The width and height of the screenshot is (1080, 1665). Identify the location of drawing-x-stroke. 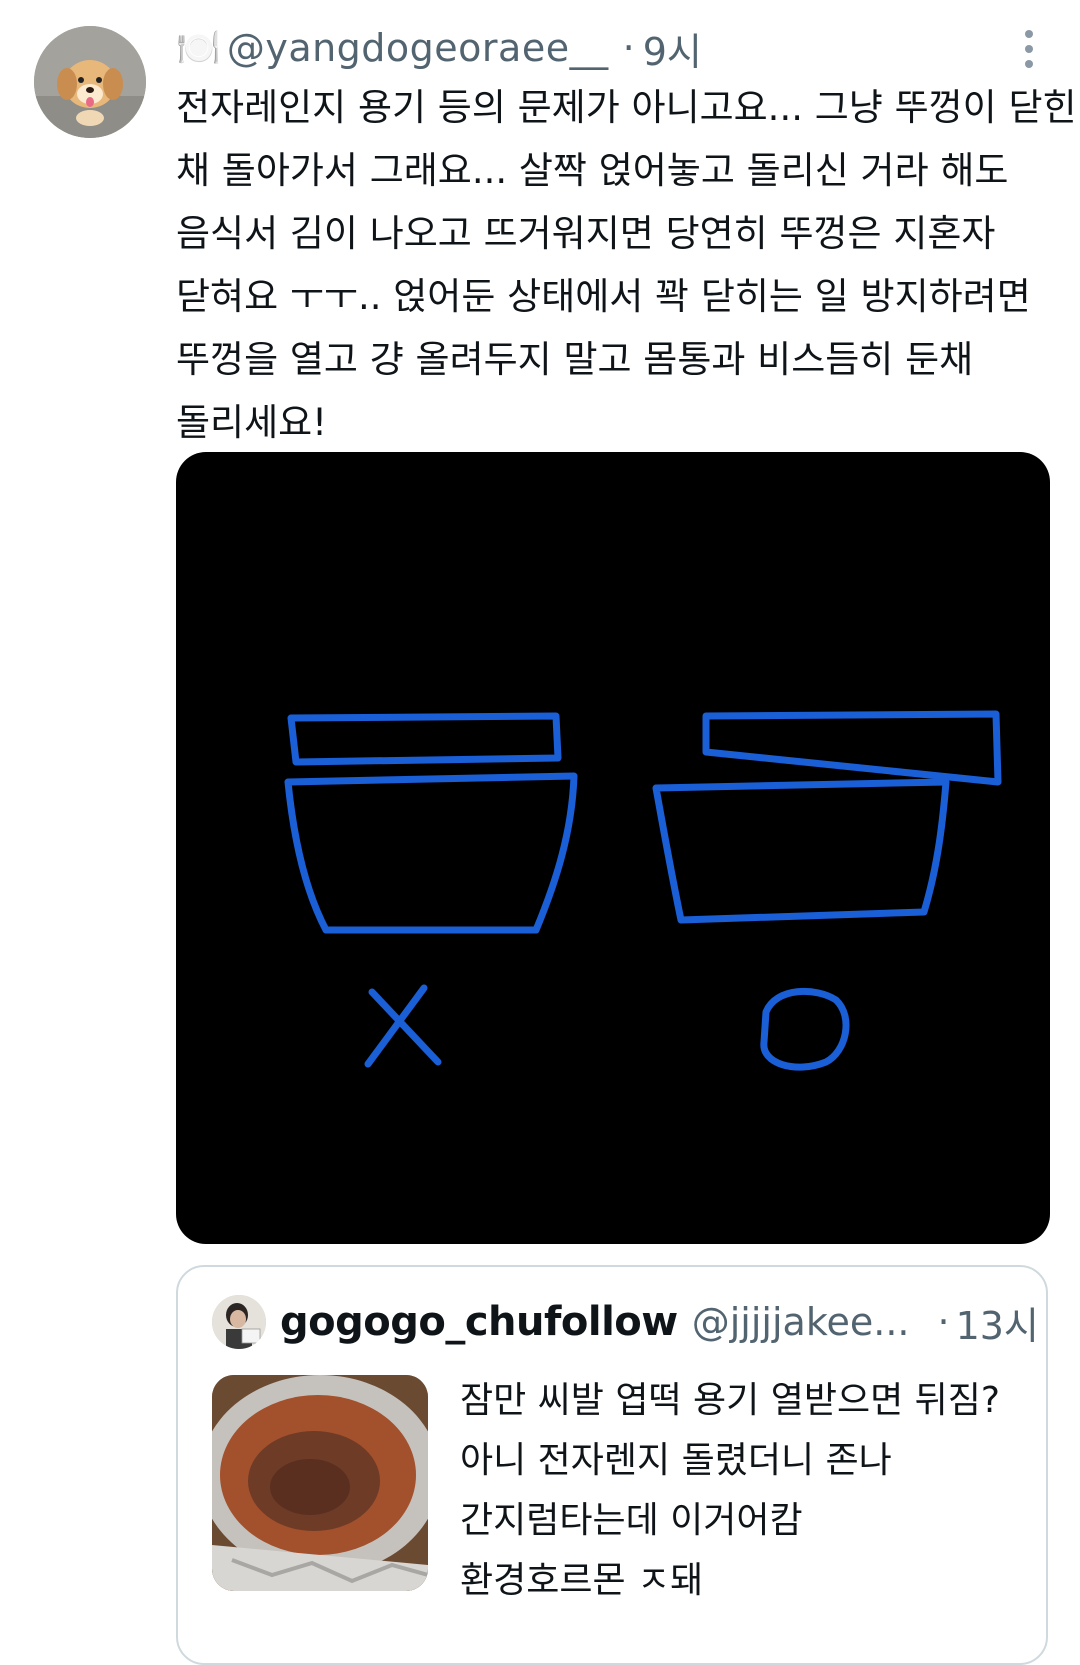
(405, 1027).